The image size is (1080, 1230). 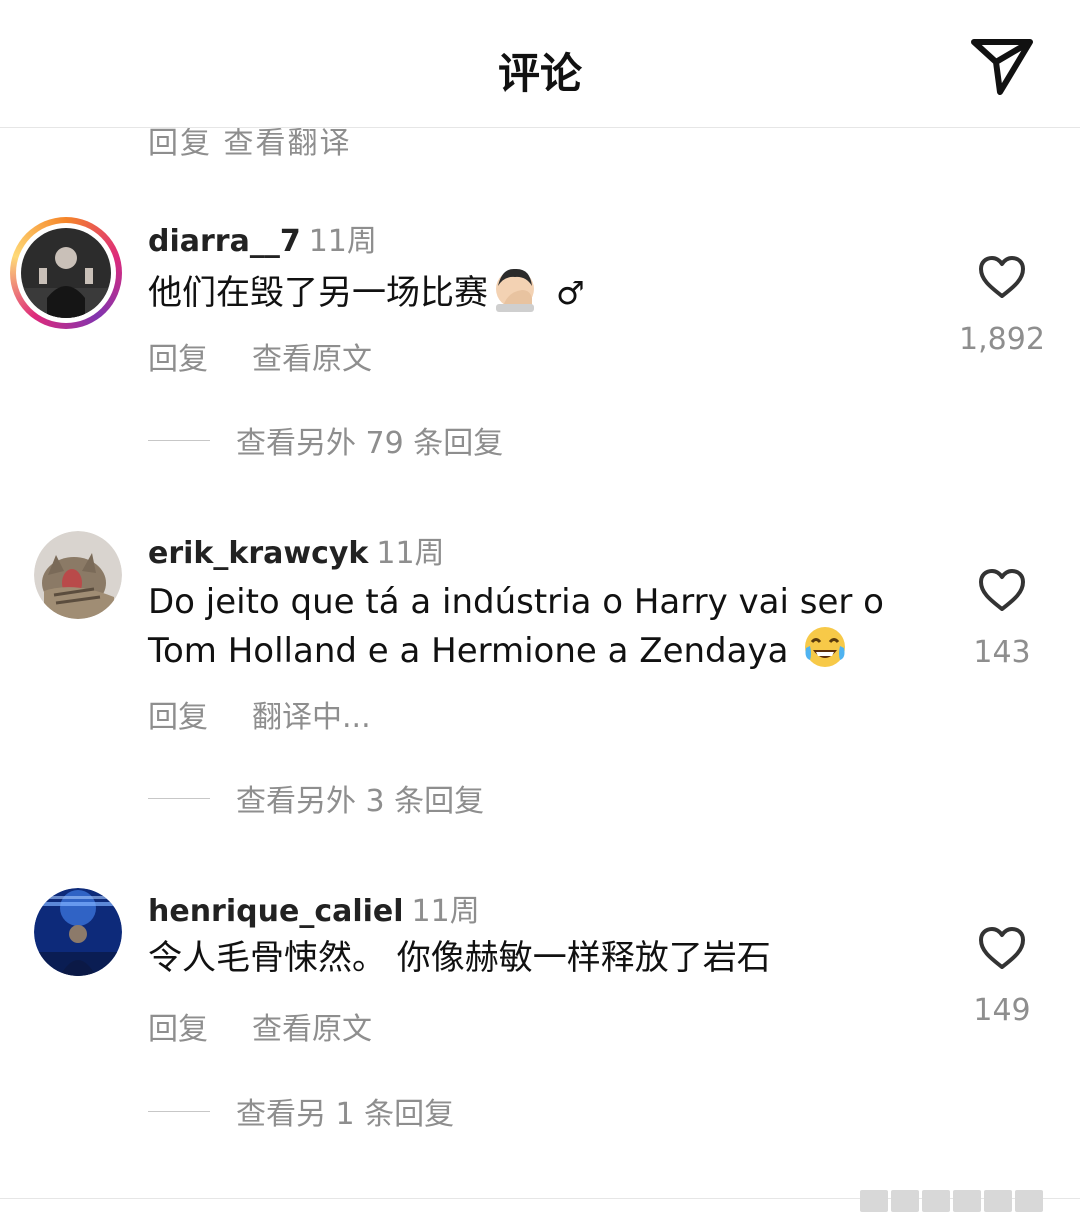 What do you see at coordinates (538, 290) in the screenshot?
I see `comment-text: 他们在毁了另一场比赛 ♂` at bounding box center [538, 290].